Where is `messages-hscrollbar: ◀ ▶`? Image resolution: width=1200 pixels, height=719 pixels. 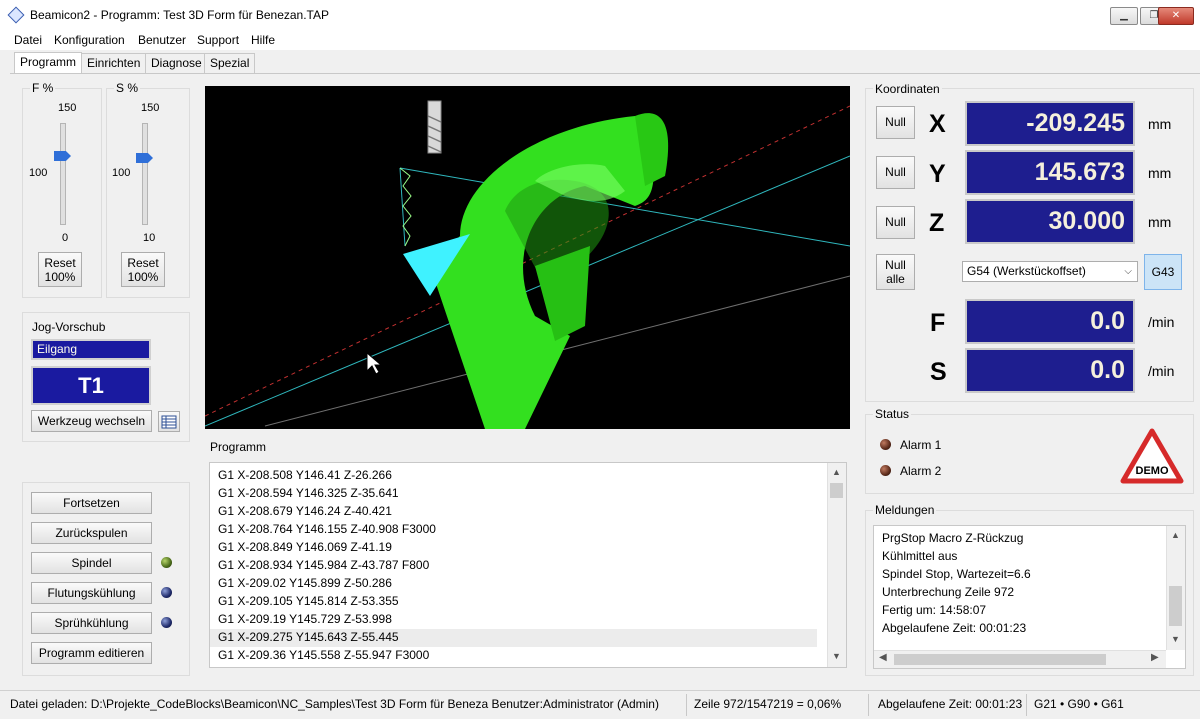 messages-hscrollbar: ◀ ▶ is located at coordinates (1020, 659).